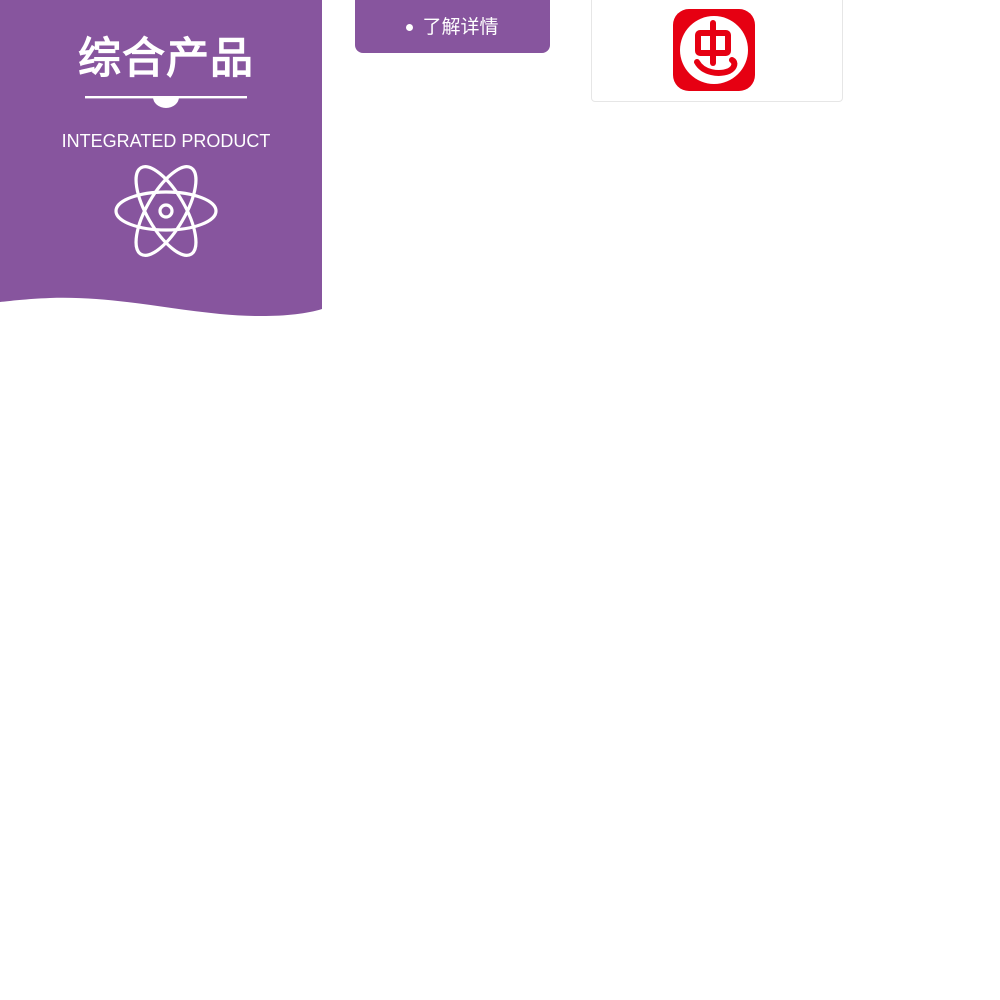 The image size is (1000, 1000). What do you see at coordinates (460, 26) in the screenshot?
I see `learn-more-label: 了解详情` at bounding box center [460, 26].